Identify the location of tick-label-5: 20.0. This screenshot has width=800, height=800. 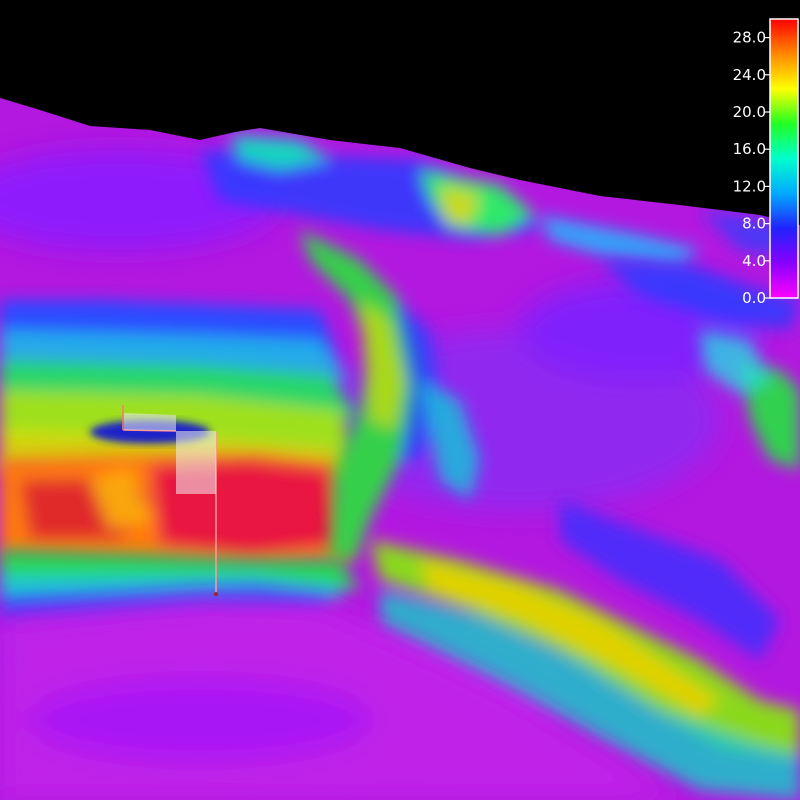
(749, 112).